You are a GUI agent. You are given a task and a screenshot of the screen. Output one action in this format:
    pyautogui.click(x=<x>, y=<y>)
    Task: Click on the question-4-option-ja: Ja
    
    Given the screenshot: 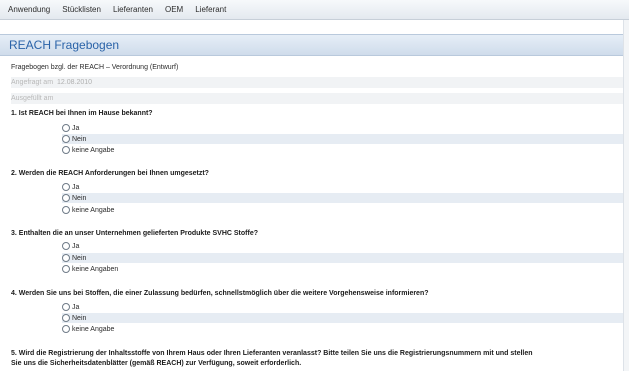 What is the action you would take?
    pyautogui.click(x=342, y=307)
    